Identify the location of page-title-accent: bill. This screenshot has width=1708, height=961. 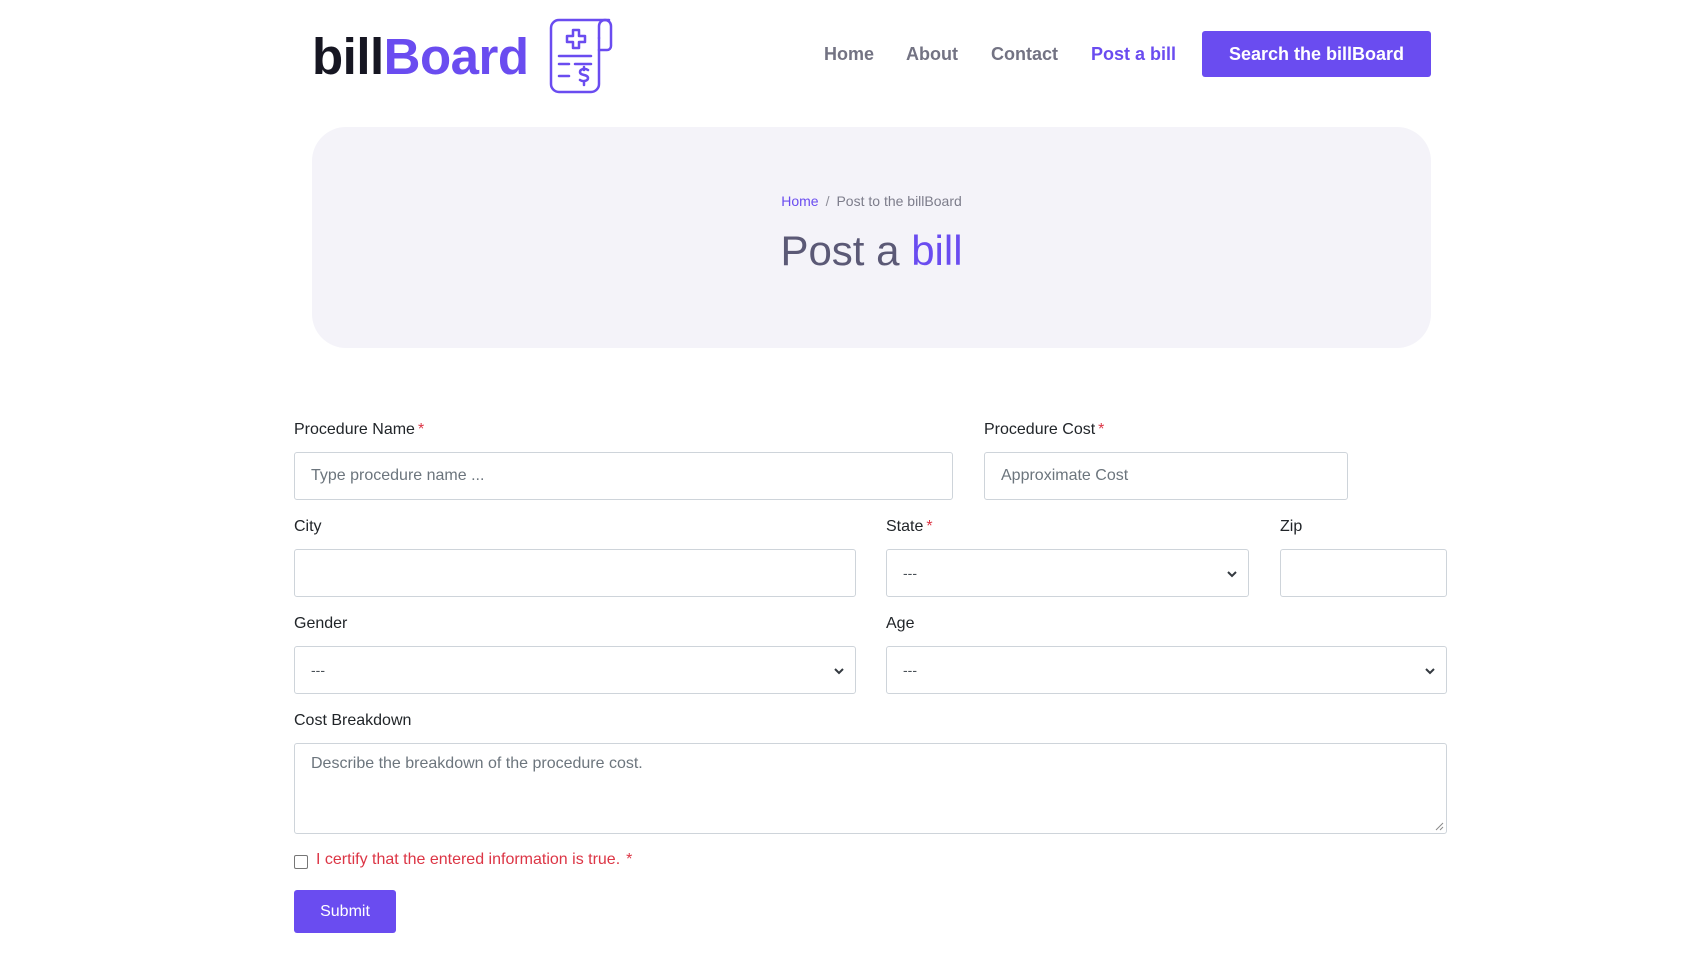
(937, 250).